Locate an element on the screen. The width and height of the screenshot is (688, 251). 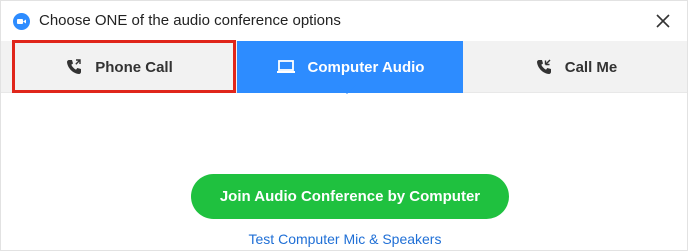
selected-tab-indicator is located at coordinates (347, 89).